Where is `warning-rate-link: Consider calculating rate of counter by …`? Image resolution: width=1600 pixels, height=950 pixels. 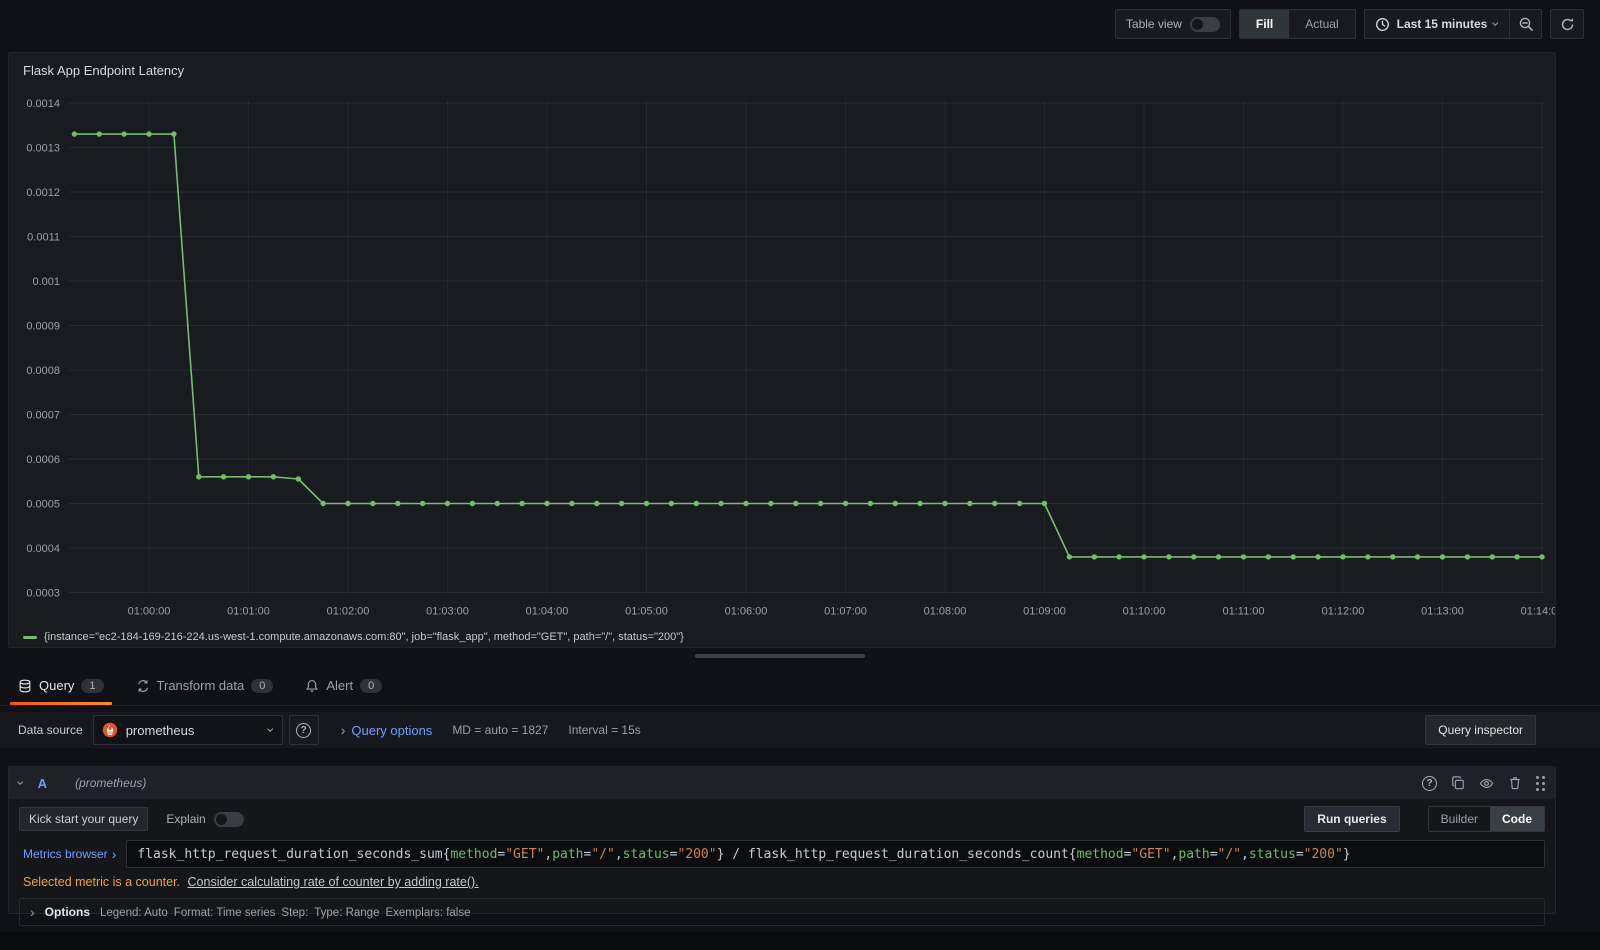
warning-rate-link: Consider calculating rate of counter by … is located at coordinates (333, 882).